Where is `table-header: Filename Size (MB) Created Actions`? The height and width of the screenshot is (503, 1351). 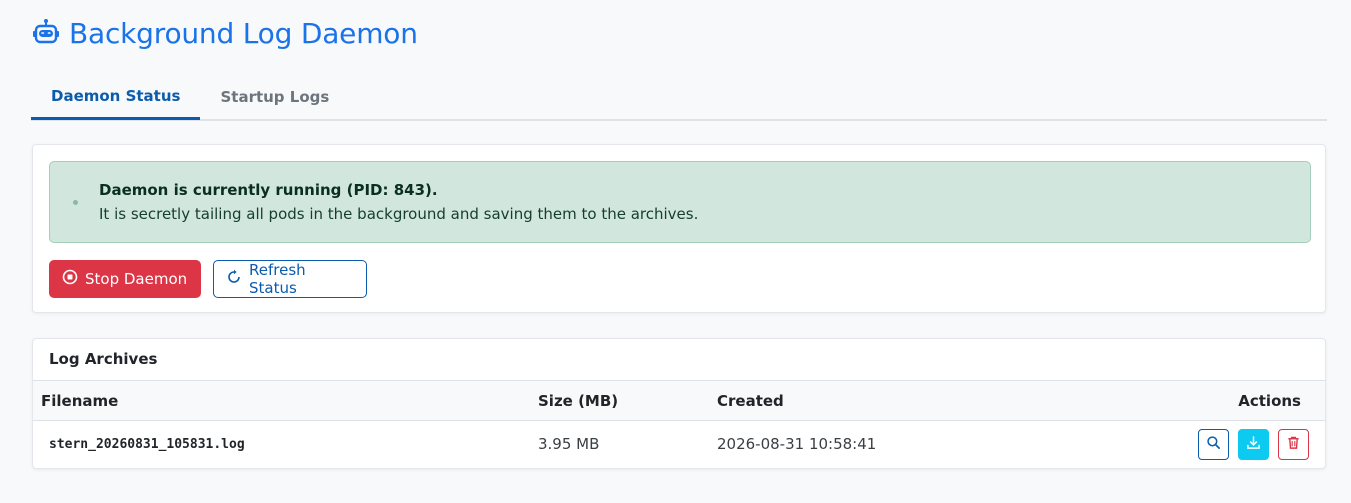 table-header: Filename Size (MB) Created Actions is located at coordinates (679, 400).